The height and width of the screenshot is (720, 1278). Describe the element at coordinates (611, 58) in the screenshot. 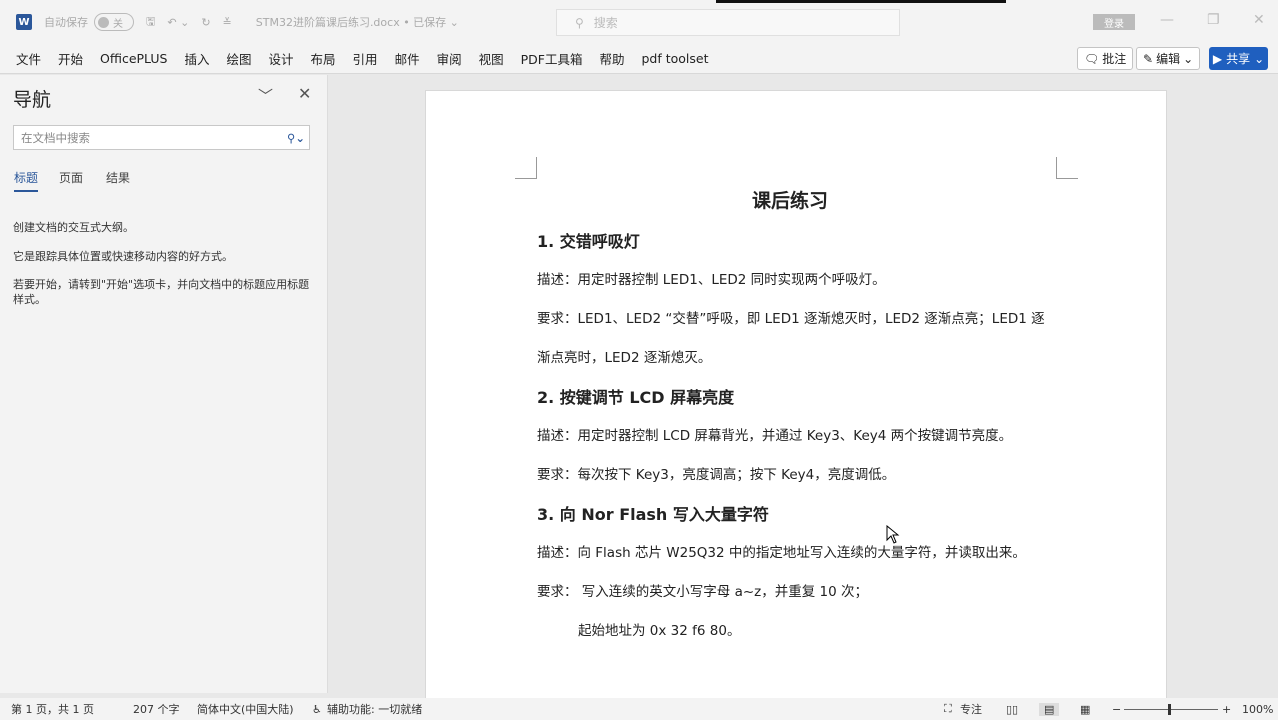

I see `tab-help: 帮助` at that location.